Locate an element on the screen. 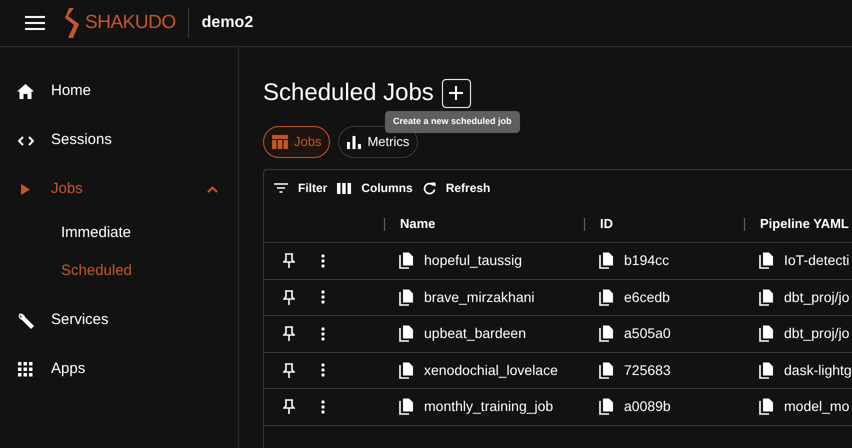  bar-chart-icon is located at coordinates (354, 142).